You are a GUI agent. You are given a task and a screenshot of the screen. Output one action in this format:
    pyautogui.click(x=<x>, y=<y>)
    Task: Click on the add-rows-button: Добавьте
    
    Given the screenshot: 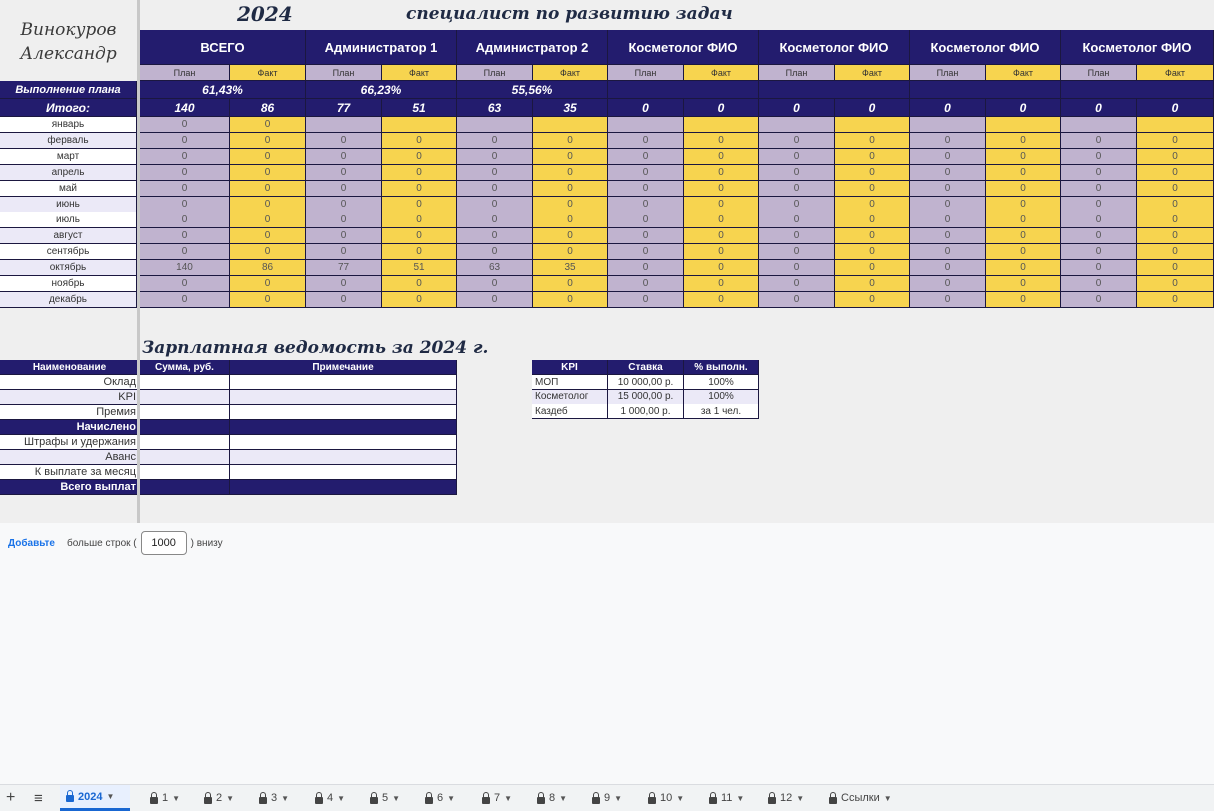 What is the action you would take?
    pyautogui.click(x=31, y=543)
    